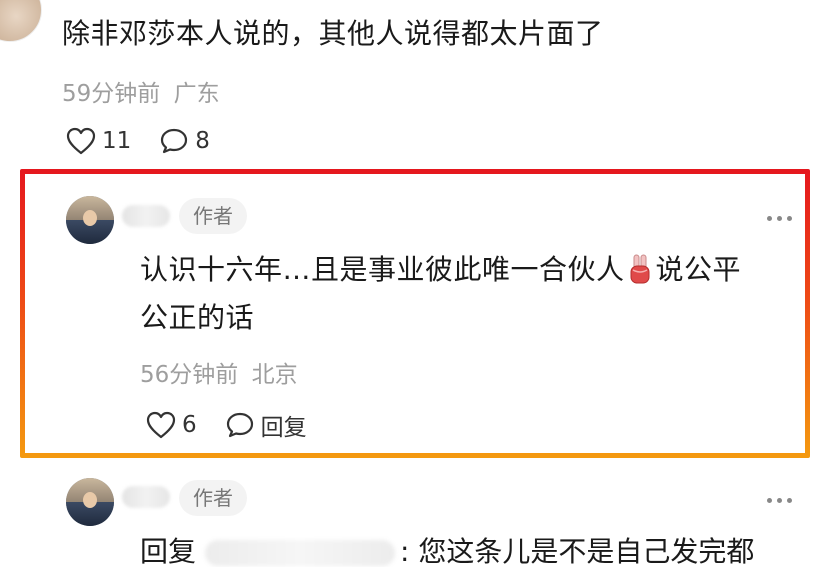 This screenshot has width=815, height=567. I want to click on comment-meta: 56分钟前 北京, so click(219, 372).